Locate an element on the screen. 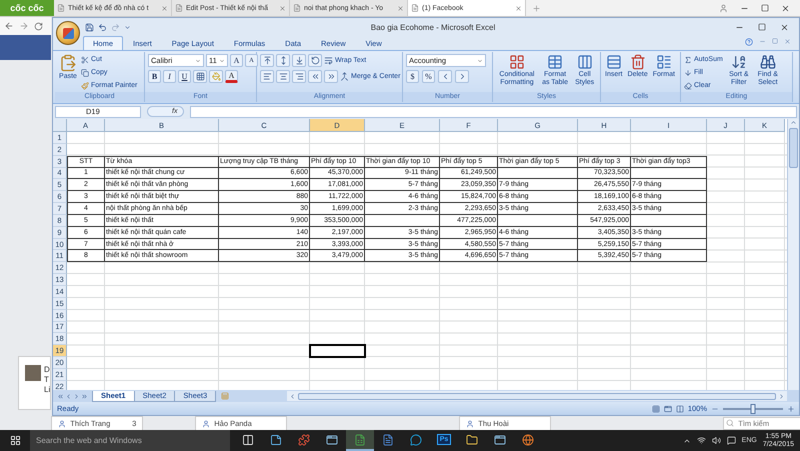  table-icon is located at coordinates (555, 62).